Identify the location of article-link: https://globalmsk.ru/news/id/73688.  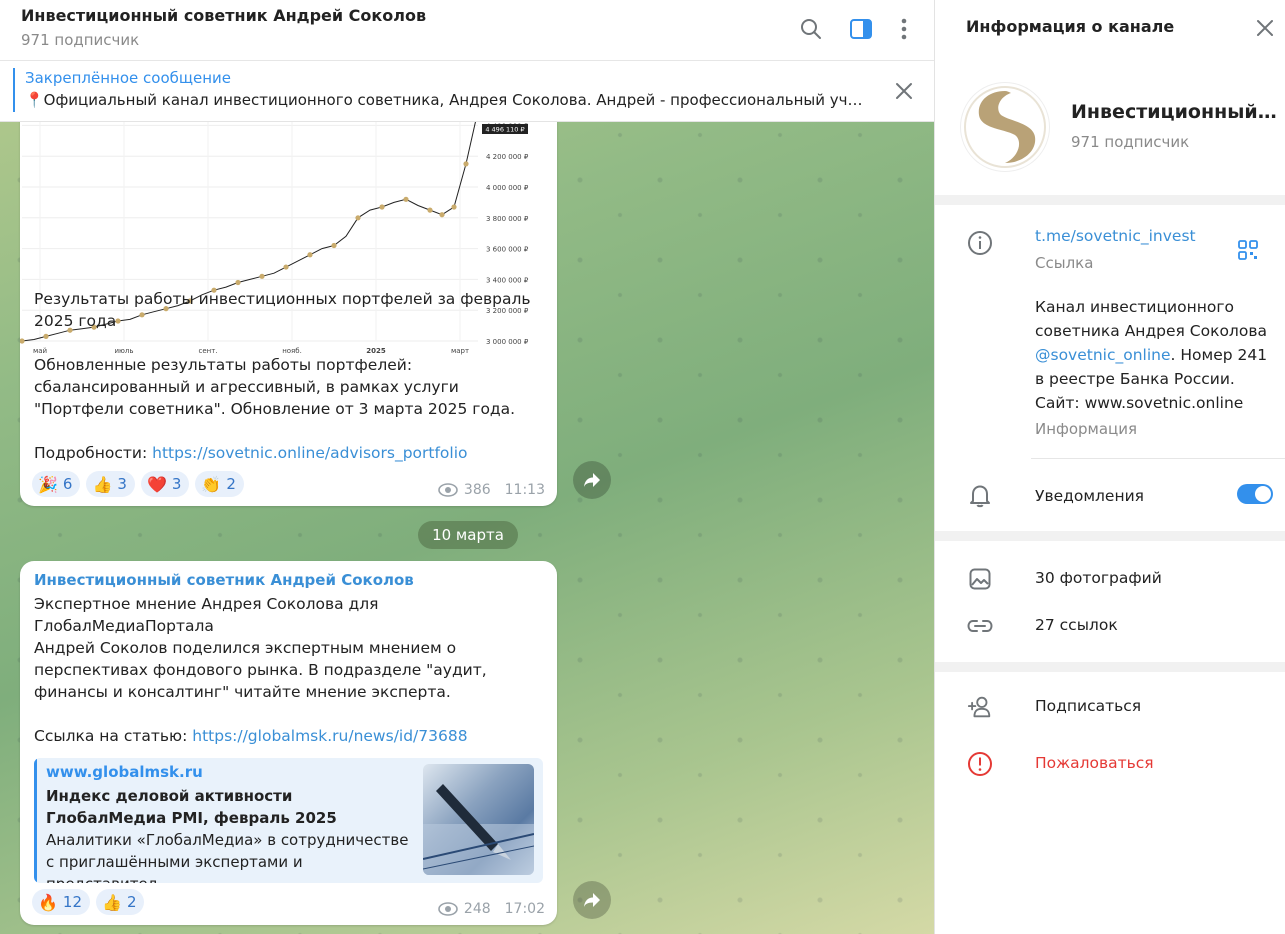
(329, 736).